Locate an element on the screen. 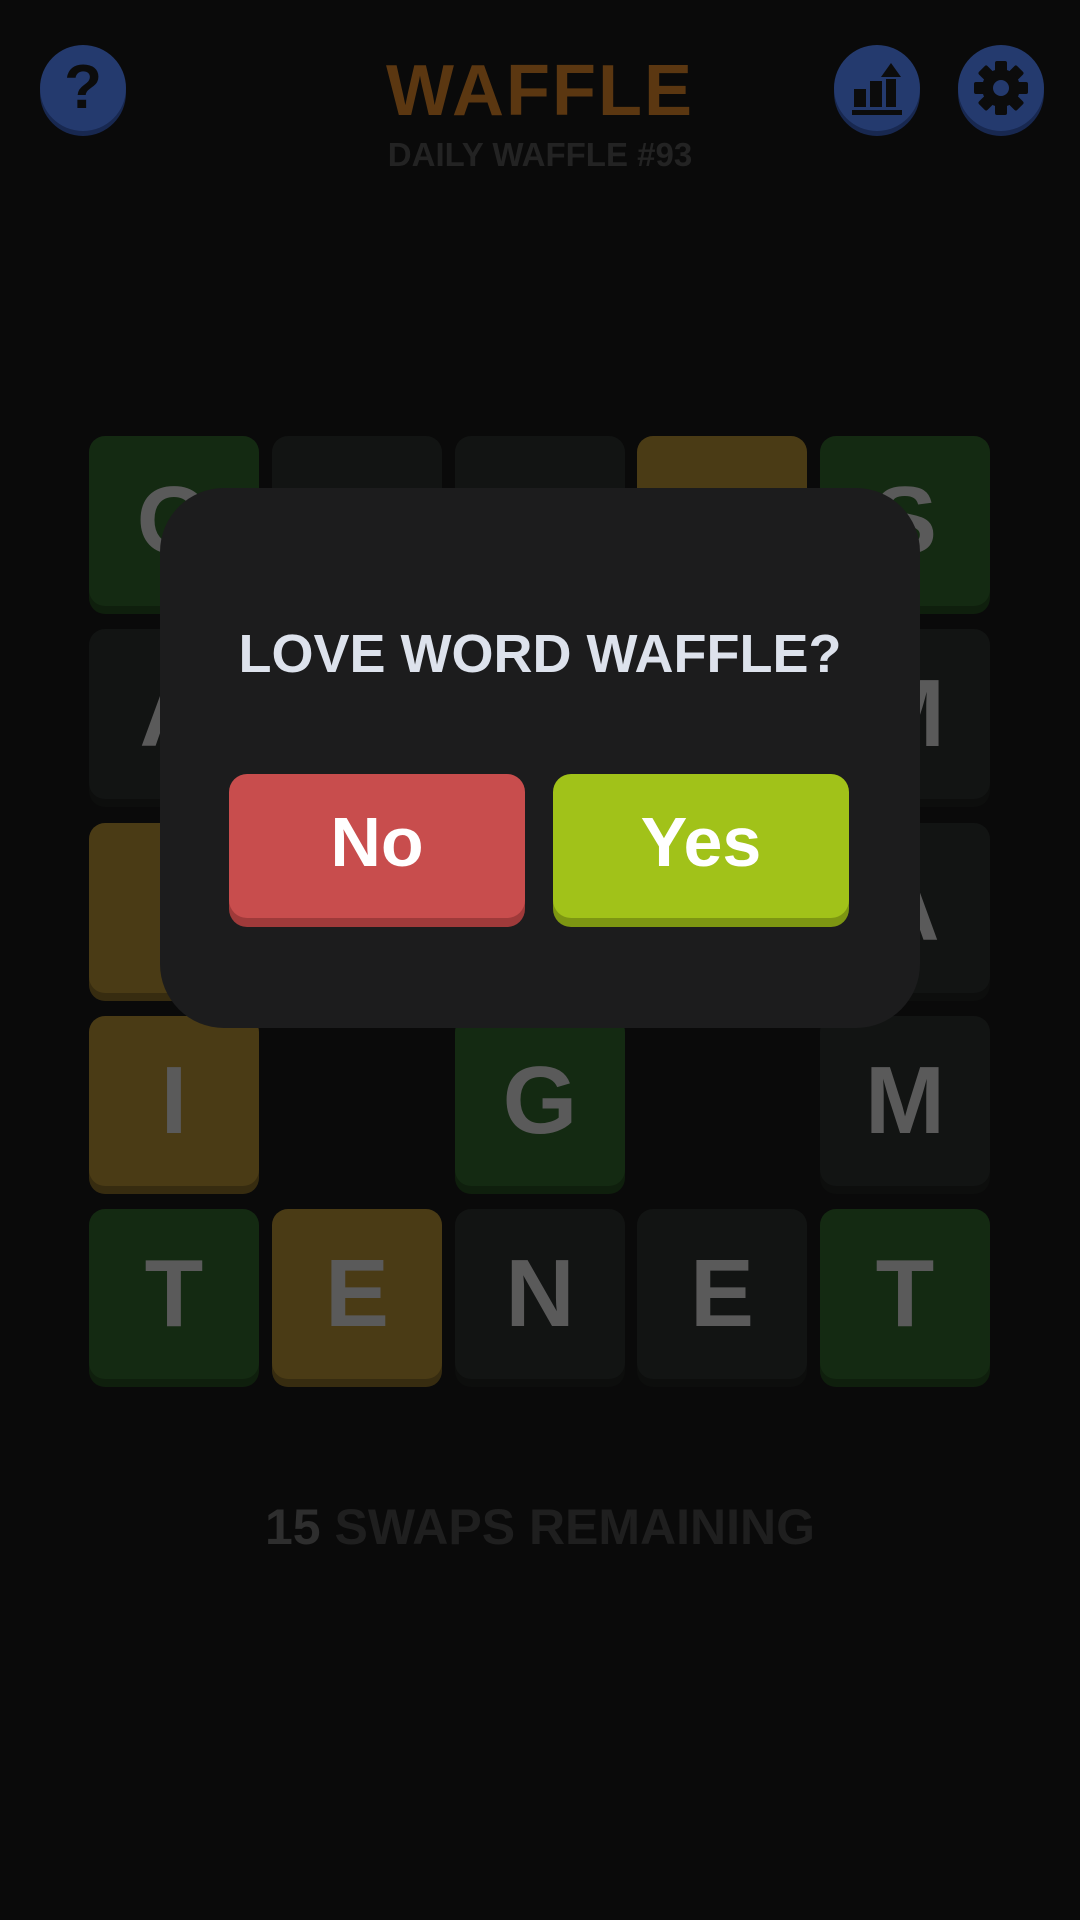 The image size is (1080, 1920). tile: I is located at coordinates (174, 1101).